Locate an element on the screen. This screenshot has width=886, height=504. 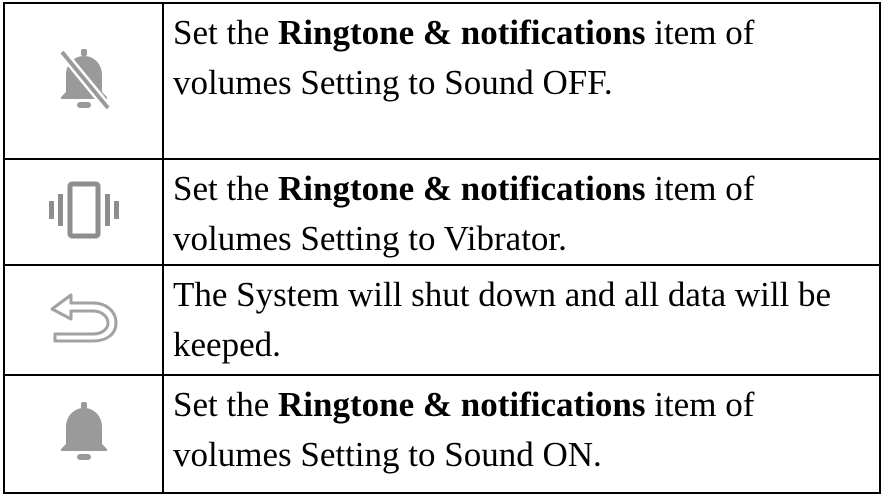
back-icon is located at coordinates (84, 318).